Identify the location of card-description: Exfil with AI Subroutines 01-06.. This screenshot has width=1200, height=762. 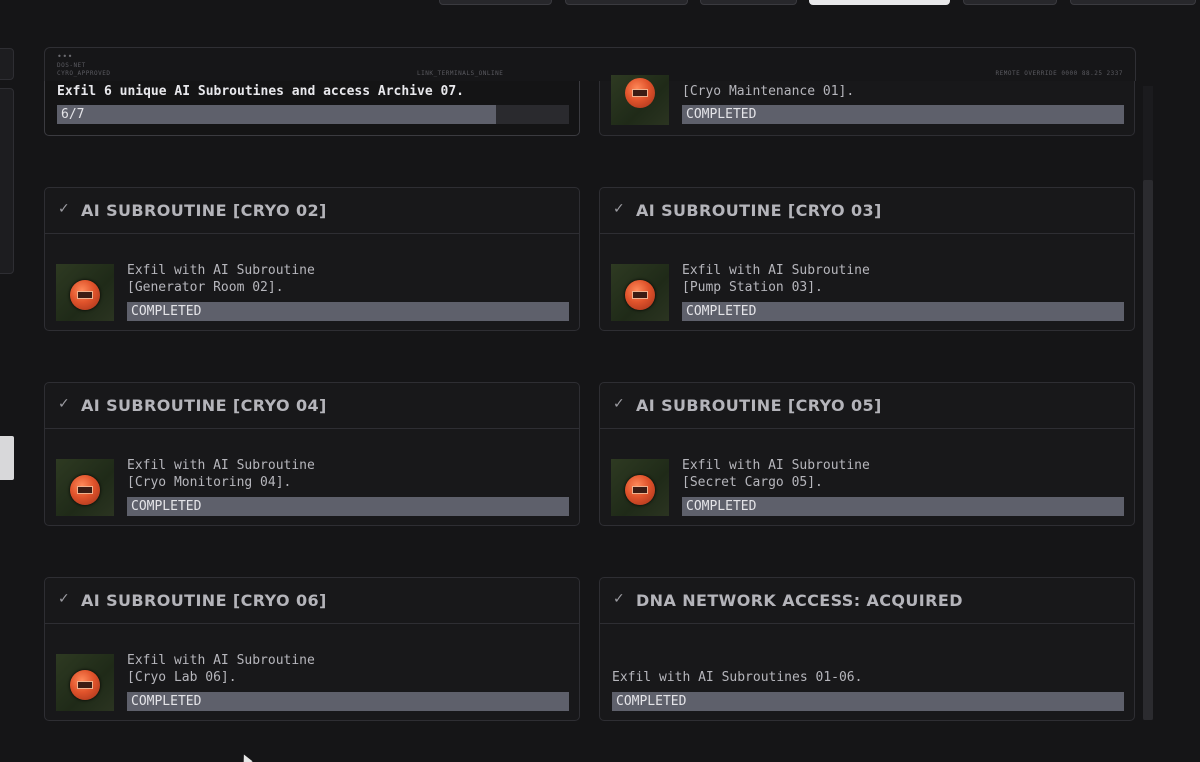
(737, 677).